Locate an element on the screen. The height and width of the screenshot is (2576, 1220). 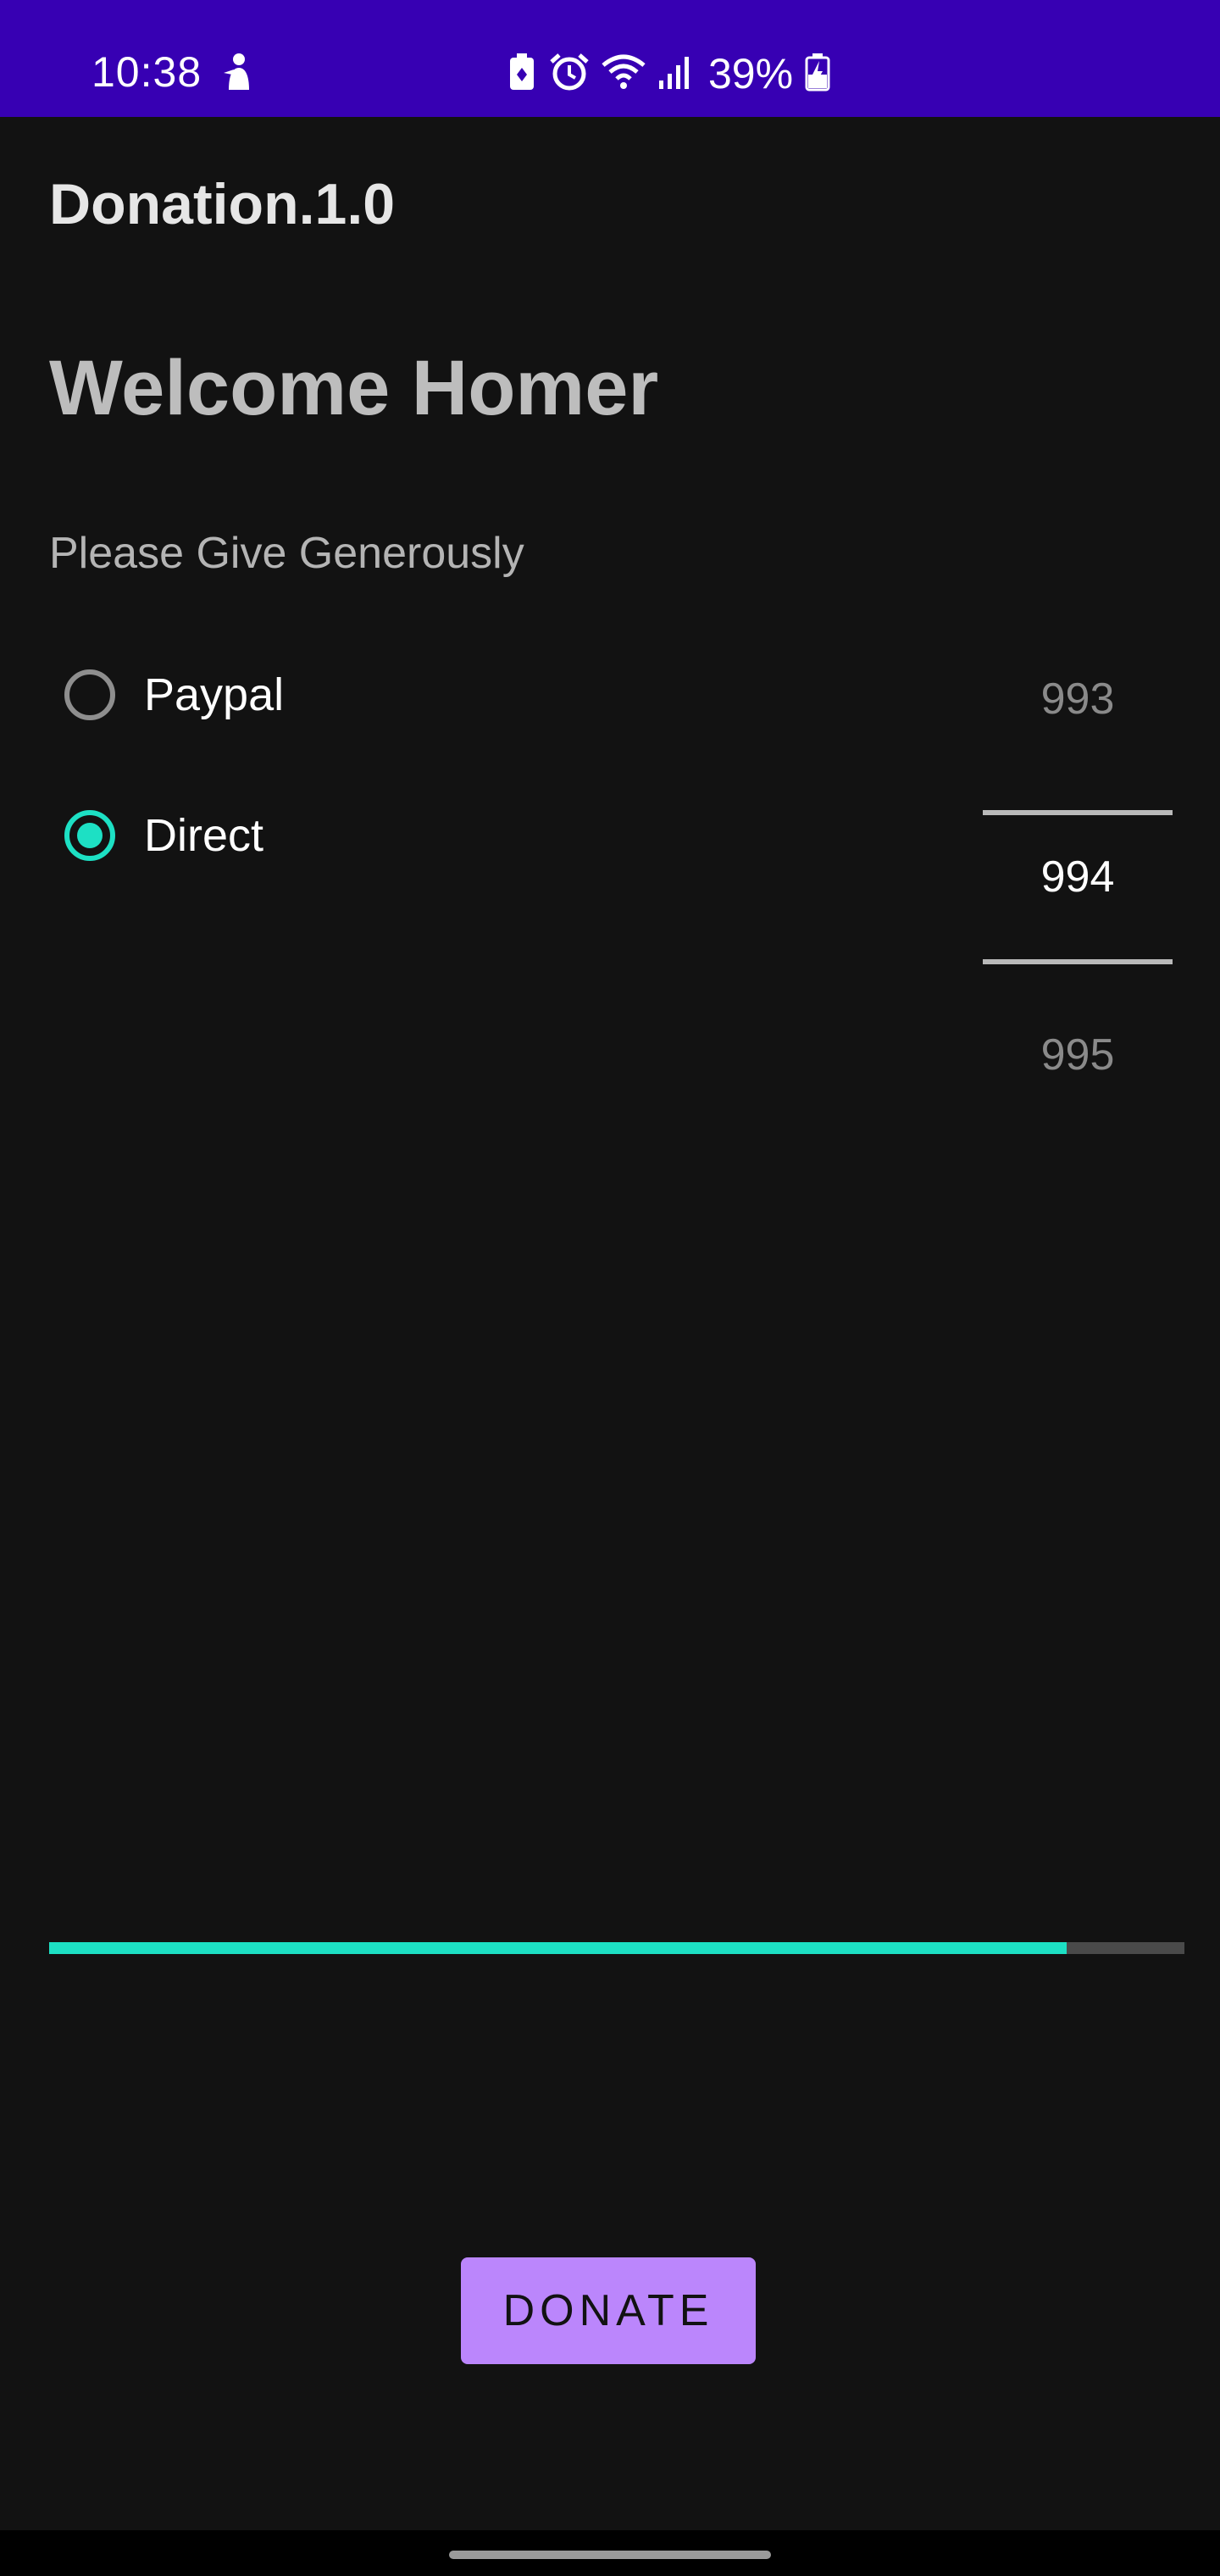
battery-saver-icon is located at coordinates (522, 74).